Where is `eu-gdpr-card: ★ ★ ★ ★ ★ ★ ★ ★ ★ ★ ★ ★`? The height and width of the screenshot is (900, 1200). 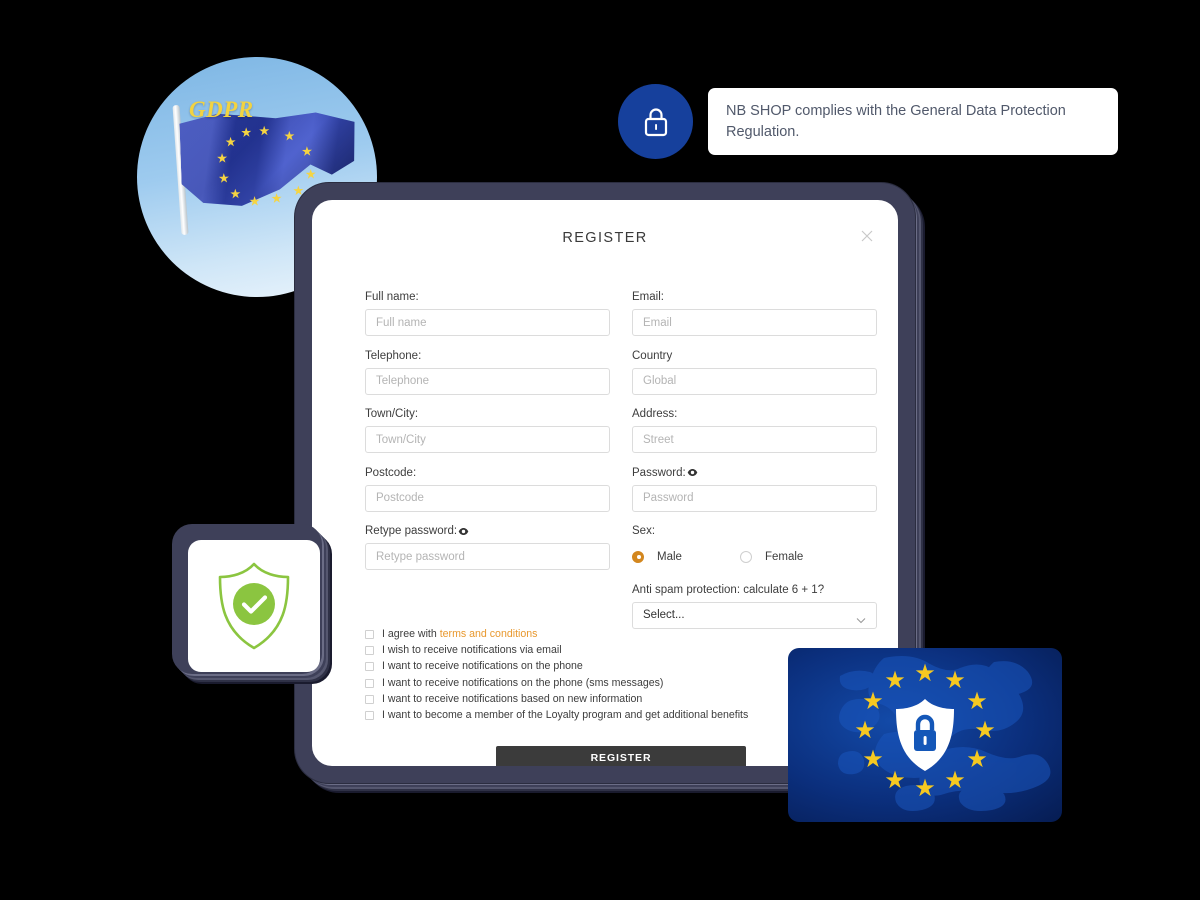
eu-gdpr-card: ★ ★ ★ ★ ★ ★ ★ ★ ★ ★ ★ ★ is located at coordinates (925, 735).